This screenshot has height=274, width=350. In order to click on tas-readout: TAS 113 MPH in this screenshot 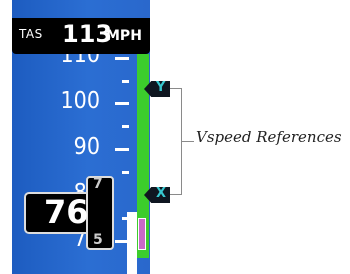, I will do `click(81, 36)`.